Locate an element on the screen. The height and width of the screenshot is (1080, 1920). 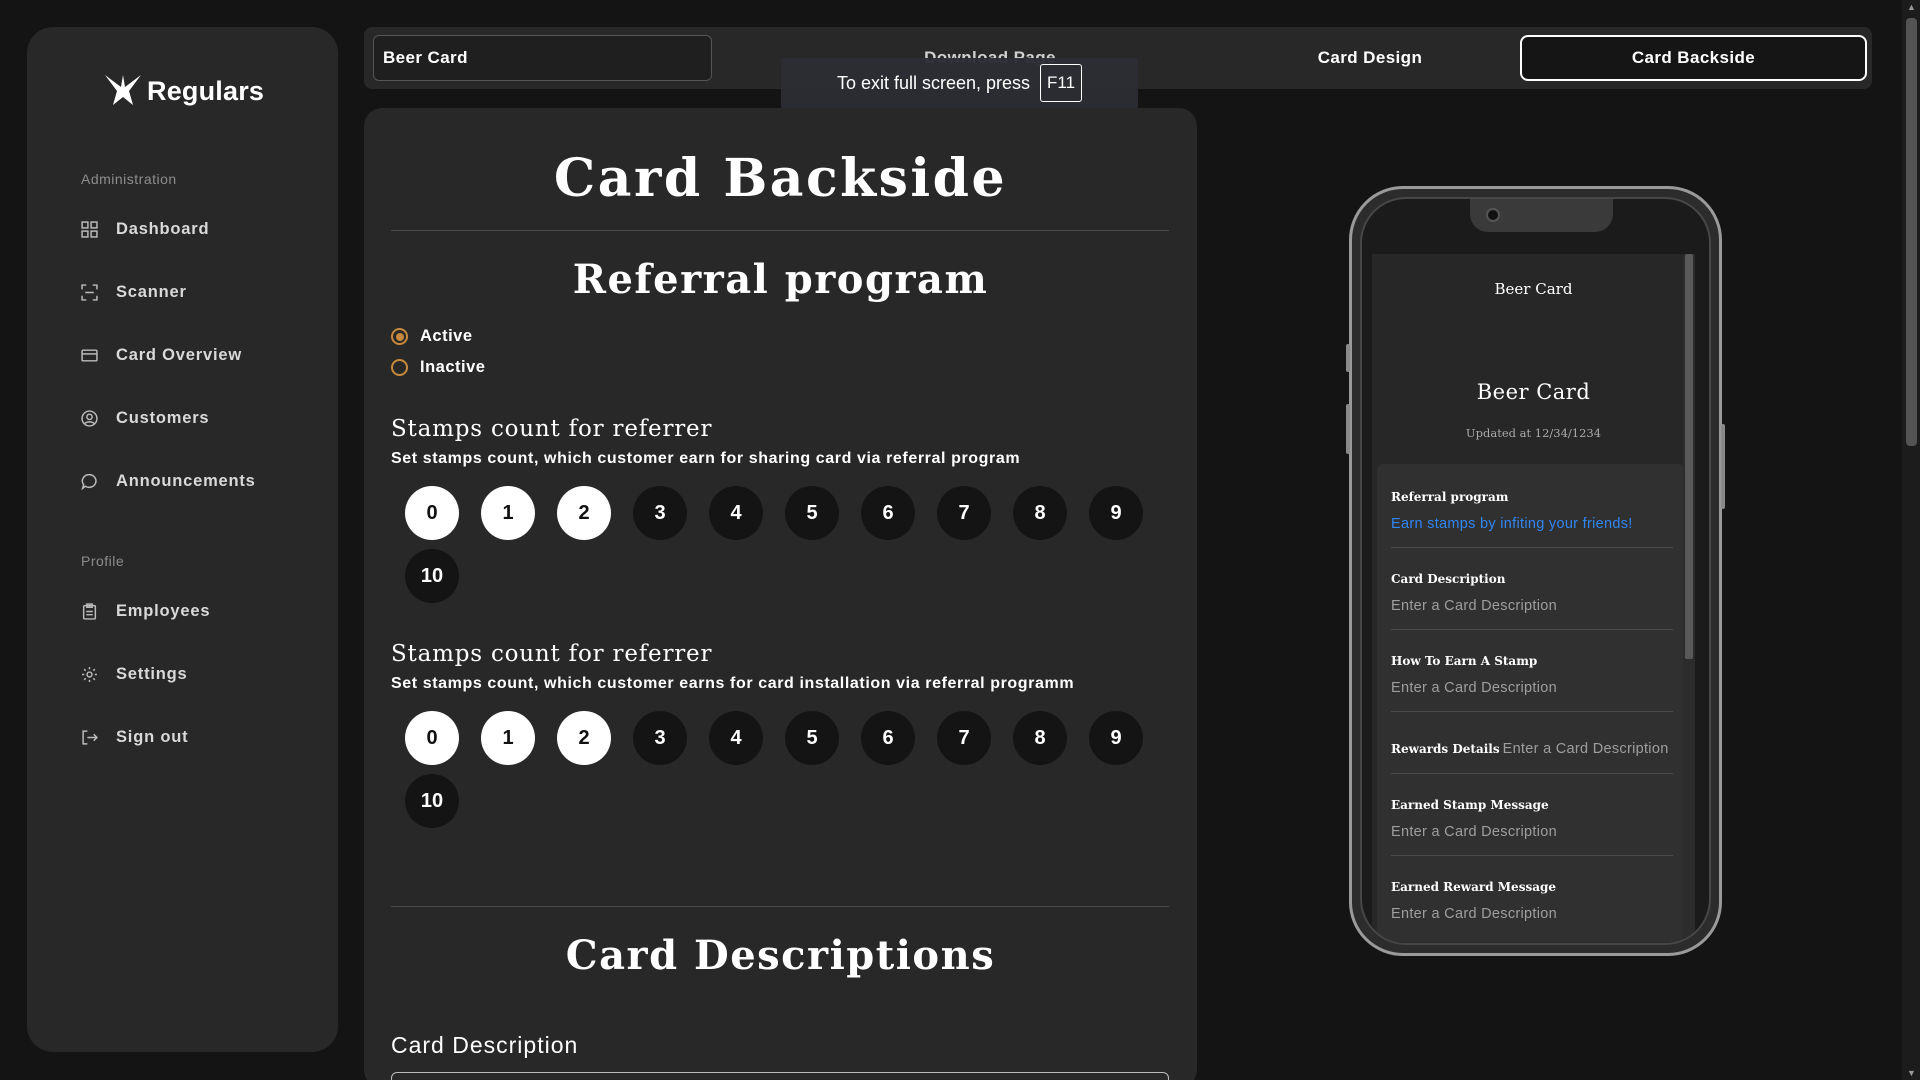
phone-field-rewards-details: Rewards Details Enter a Card Description is located at coordinates (1532, 749).